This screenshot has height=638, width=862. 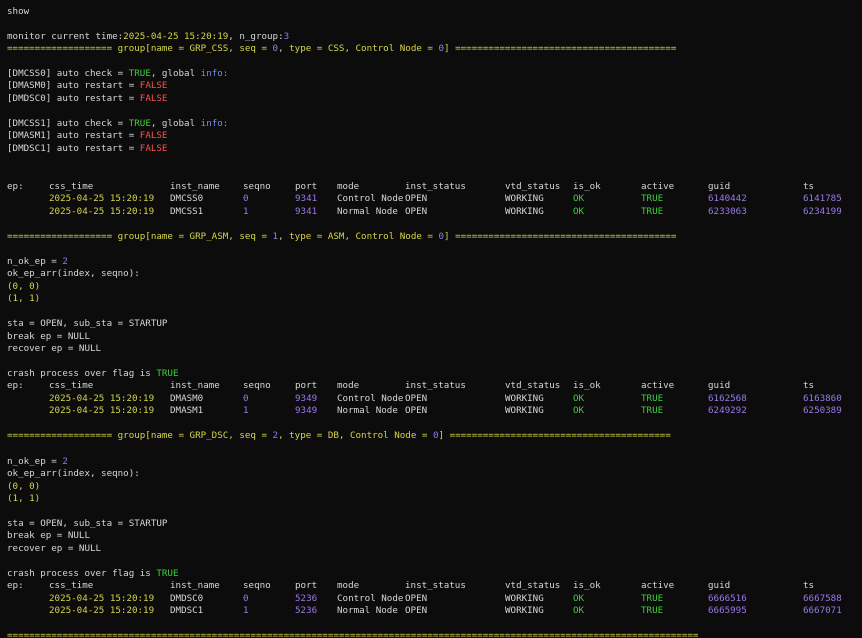 What do you see at coordinates (187, 610) in the screenshot?
I see `table-cell-inst: DMDSC1` at bounding box center [187, 610].